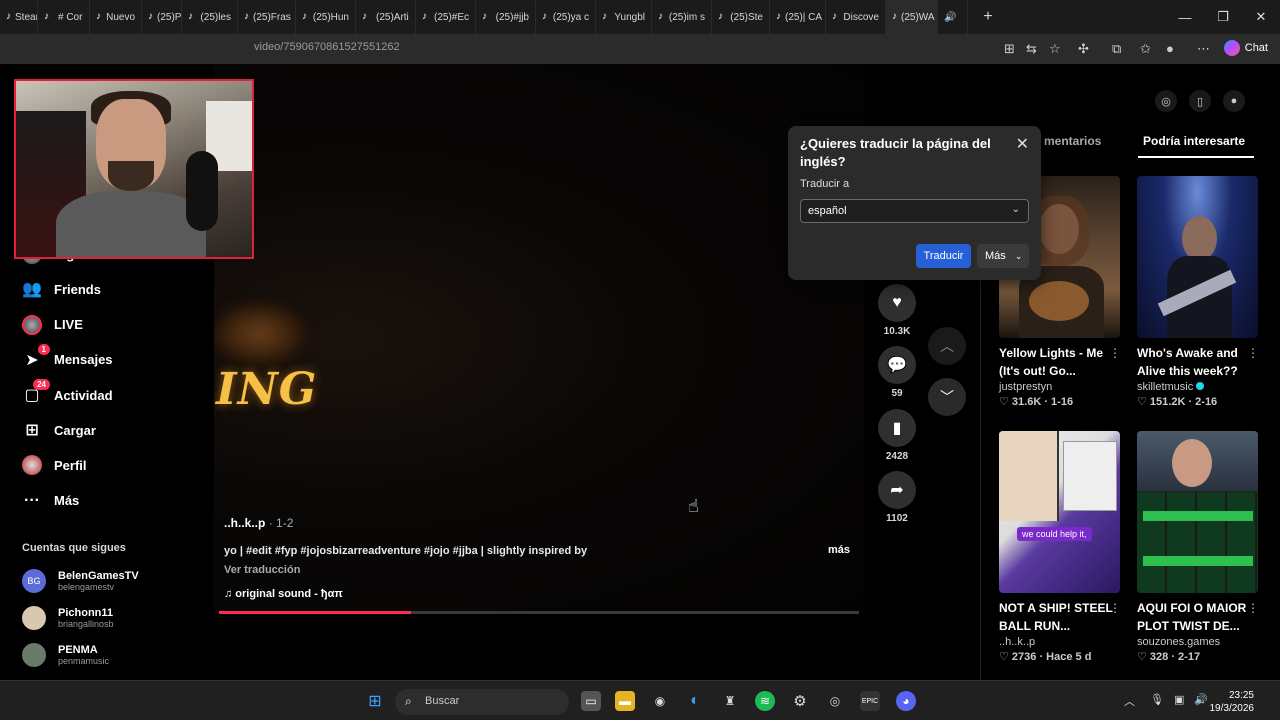 The height and width of the screenshot is (720, 1280). I want to click on video-thumbnail: we could help it,, so click(1059, 512).